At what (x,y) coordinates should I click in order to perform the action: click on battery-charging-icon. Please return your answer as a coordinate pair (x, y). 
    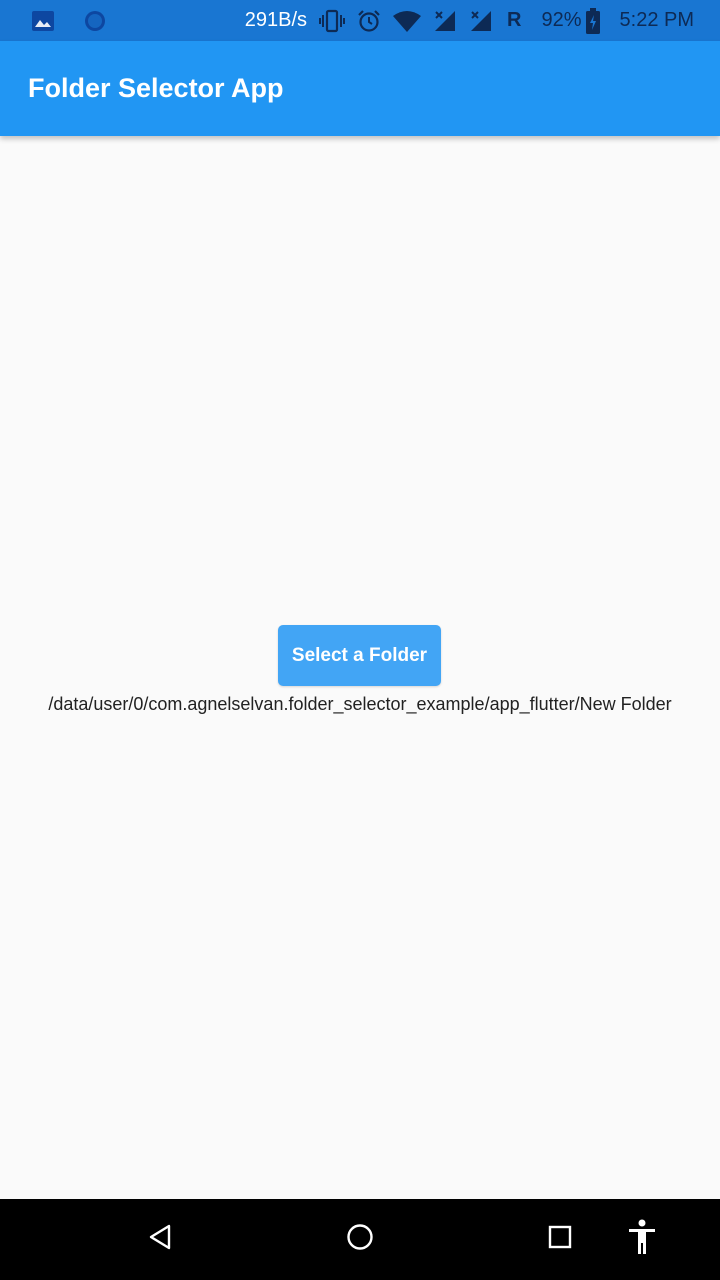
    Looking at the image, I should click on (592, 20).